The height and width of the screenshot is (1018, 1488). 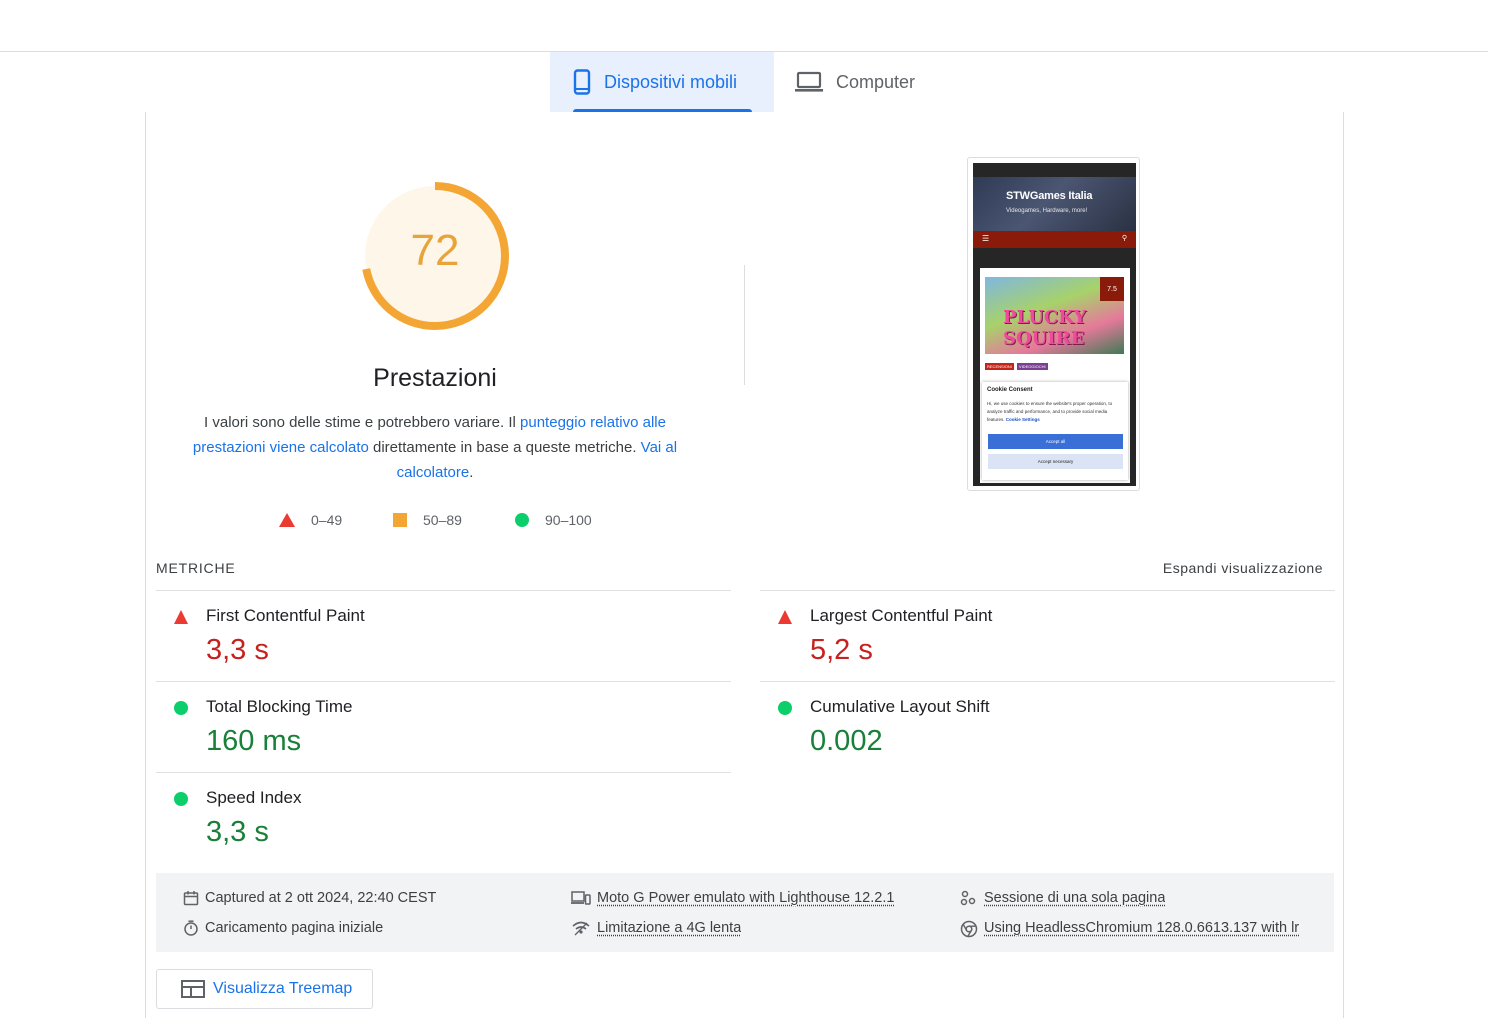 I want to click on expand-view-toggle: Espandi visualizzazione, so click(x=1243, y=568).